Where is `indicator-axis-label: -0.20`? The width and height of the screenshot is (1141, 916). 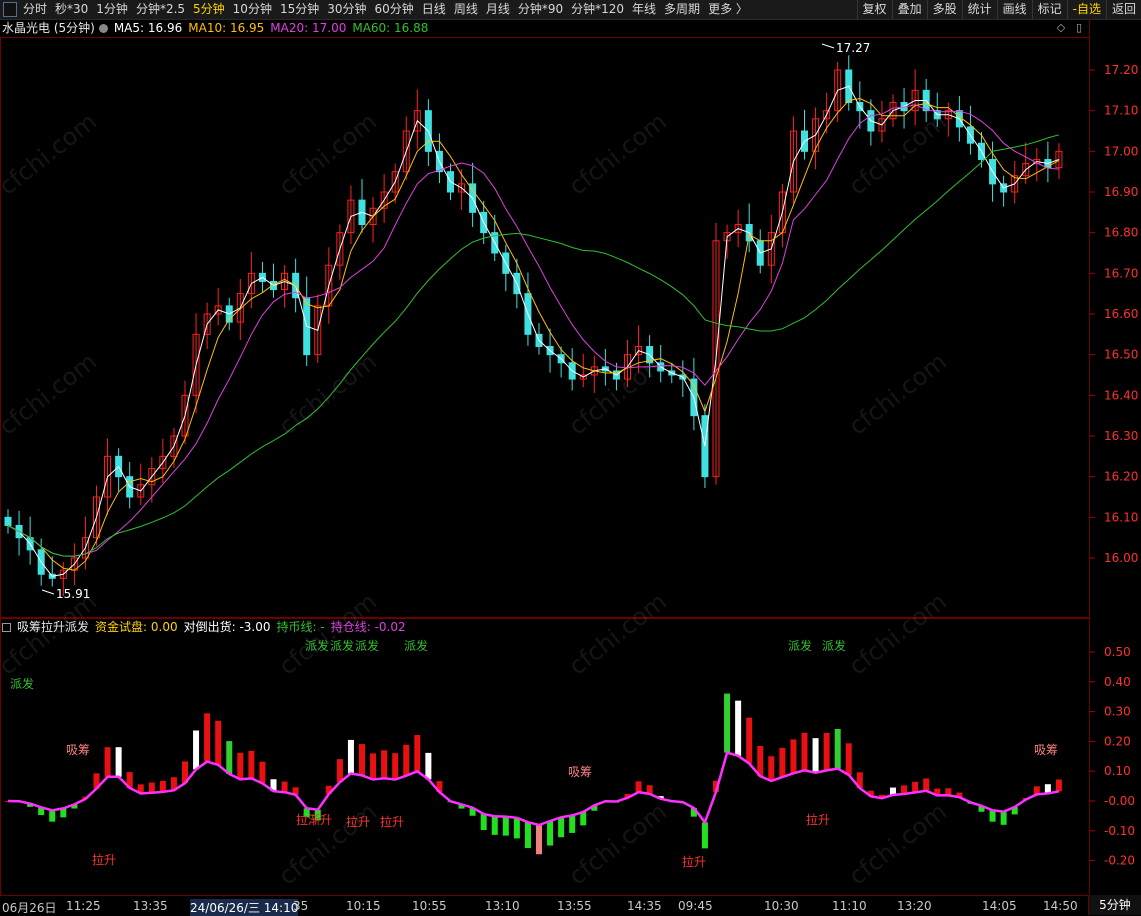
indicator-axis-label: -0.20 is located at coordinates (1119, 861).